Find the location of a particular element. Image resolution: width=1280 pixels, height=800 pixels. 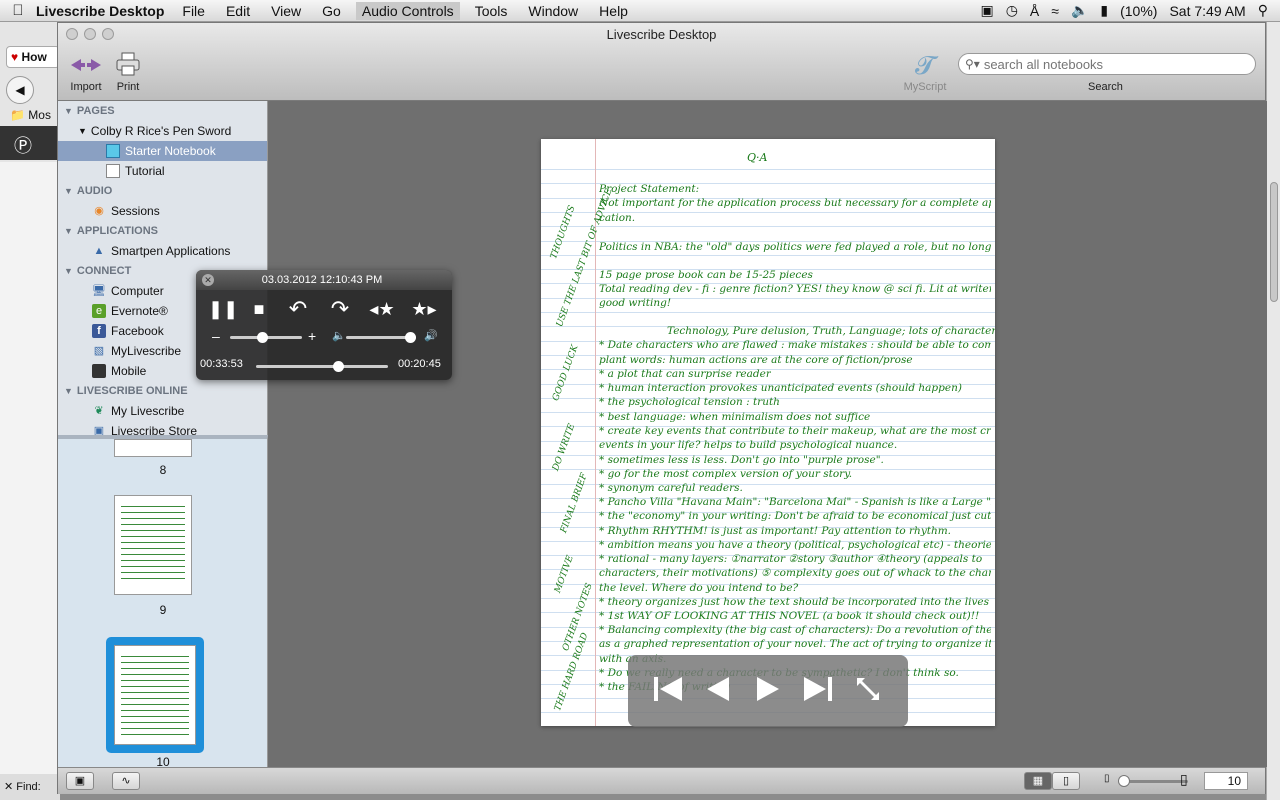

sidebar-item-my-livescribe: ❦ My Livescribe is located at coordinates (162, 411).